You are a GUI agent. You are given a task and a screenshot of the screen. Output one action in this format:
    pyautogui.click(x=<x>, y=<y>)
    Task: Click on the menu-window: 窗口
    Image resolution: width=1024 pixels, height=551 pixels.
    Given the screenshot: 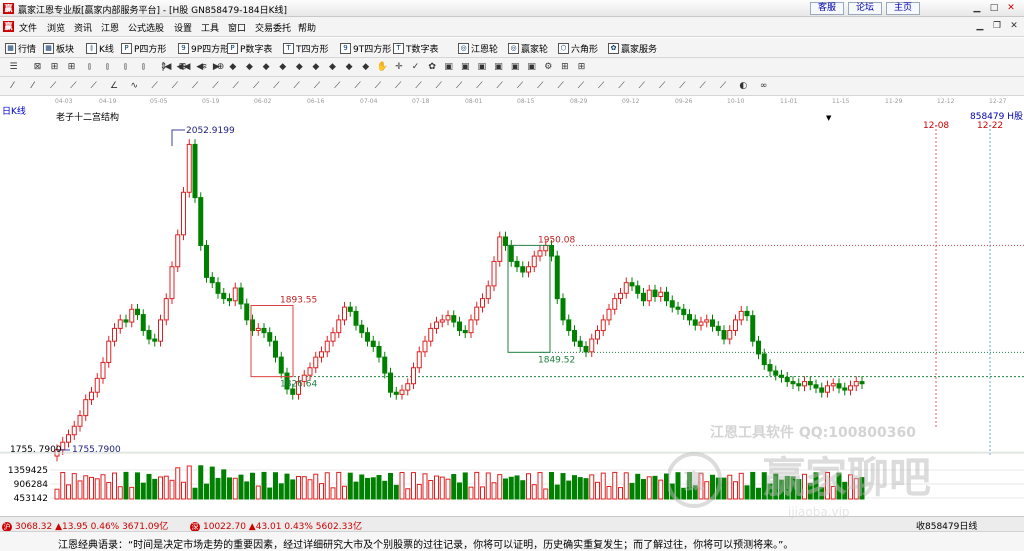 What is the action you would take?
    pyautogui.click(x=237, y=27)
    